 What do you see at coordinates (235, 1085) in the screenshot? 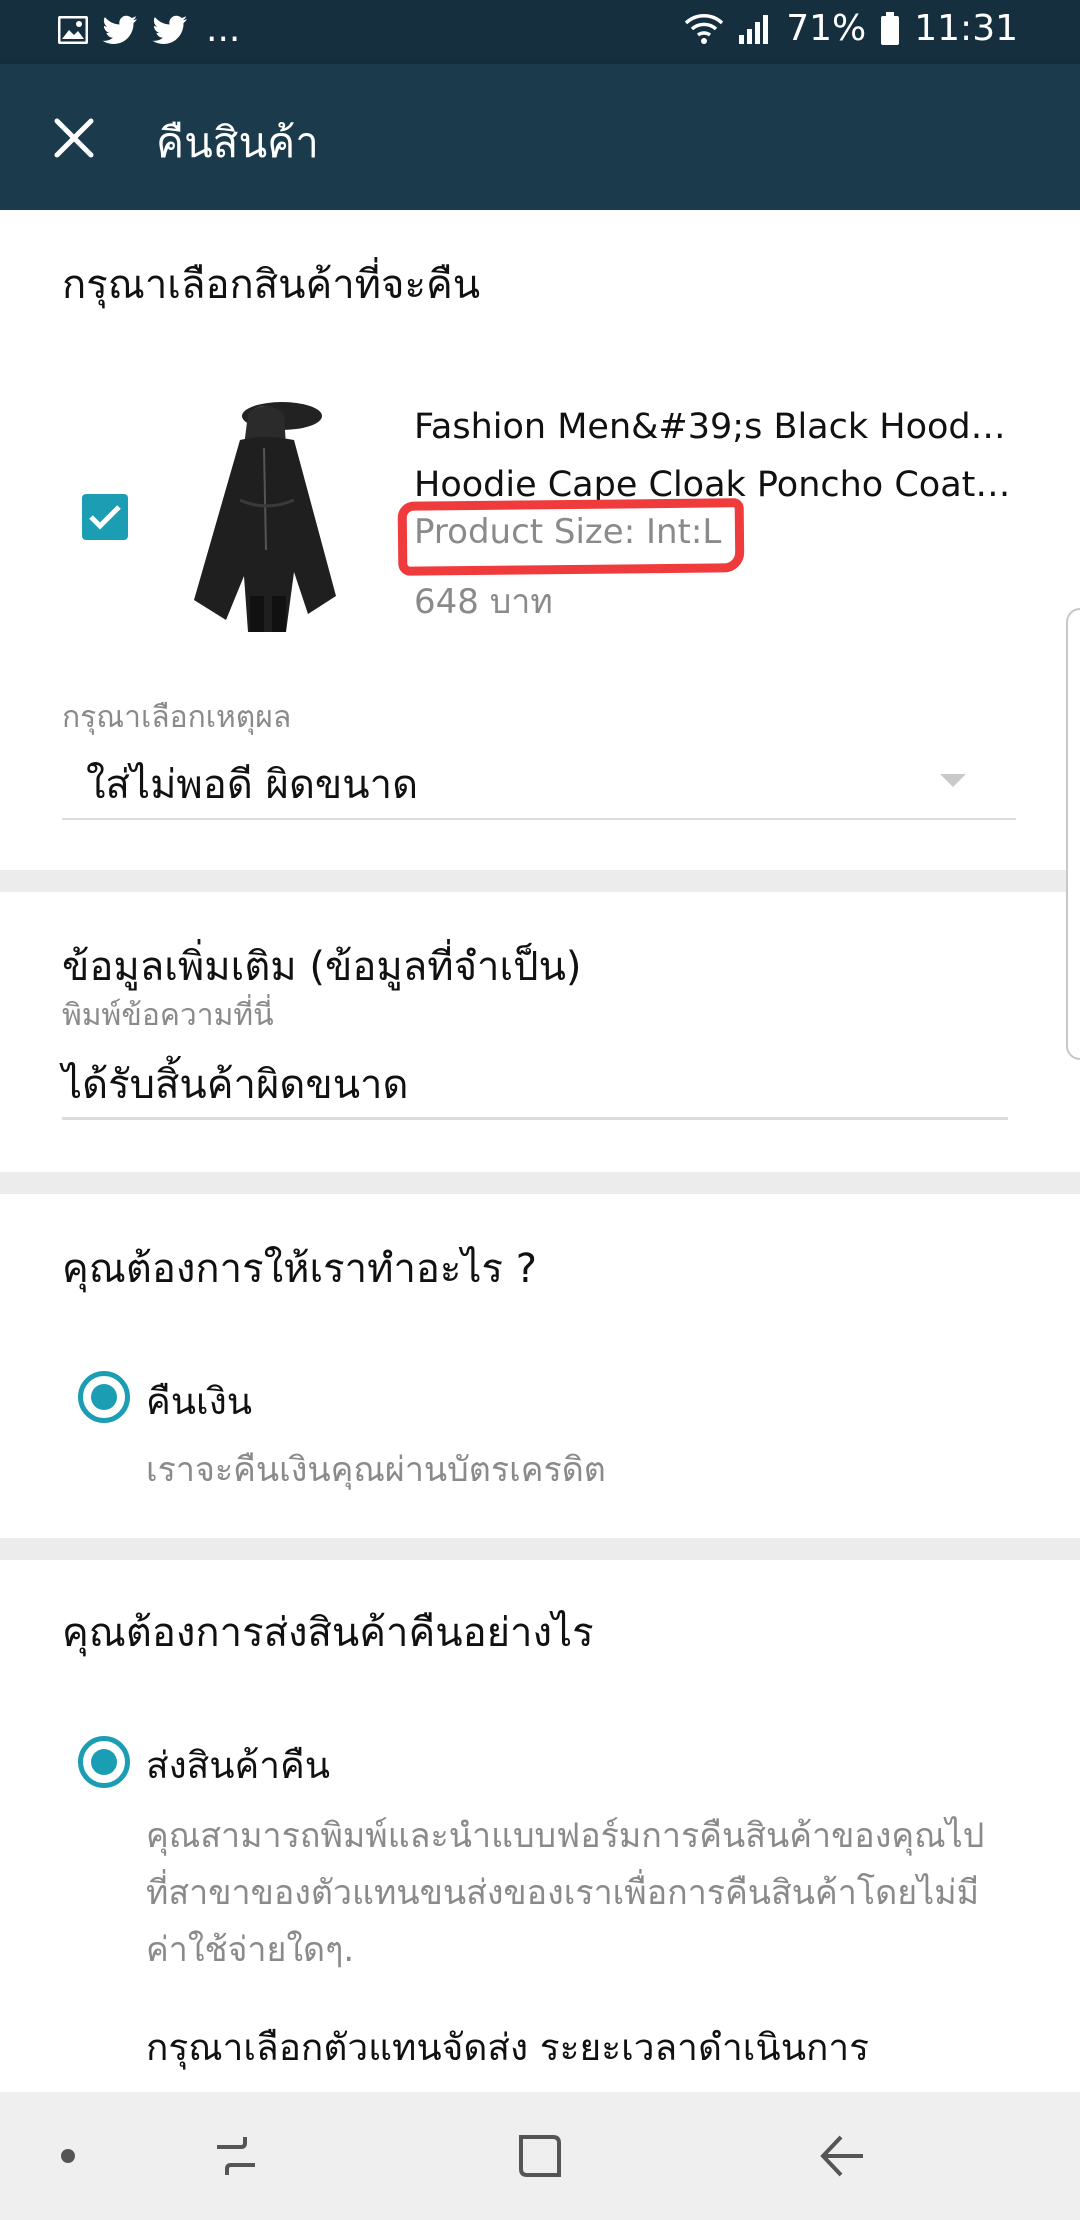
I see `additional-info-value: ได้รับสิ้นค้าผิดขนาด` at bounding box center [235, 1085].